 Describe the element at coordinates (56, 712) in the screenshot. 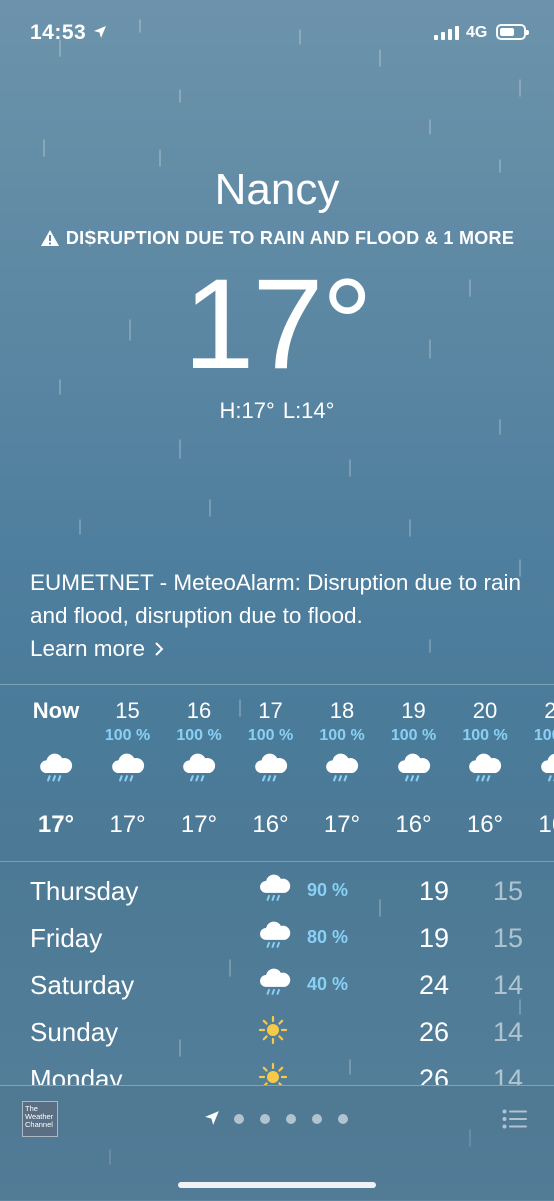

I see `hour-label: Now` at that location.